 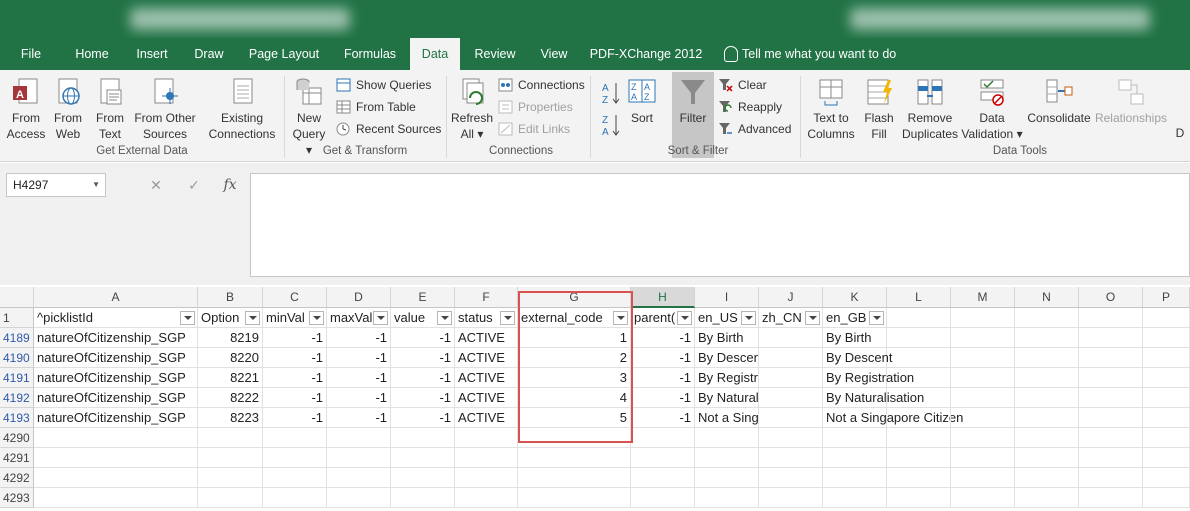 What do you see at coordinates (574, 418) in the screenshot?
I see `table-cell: 5` at bounding box center [574, 418].